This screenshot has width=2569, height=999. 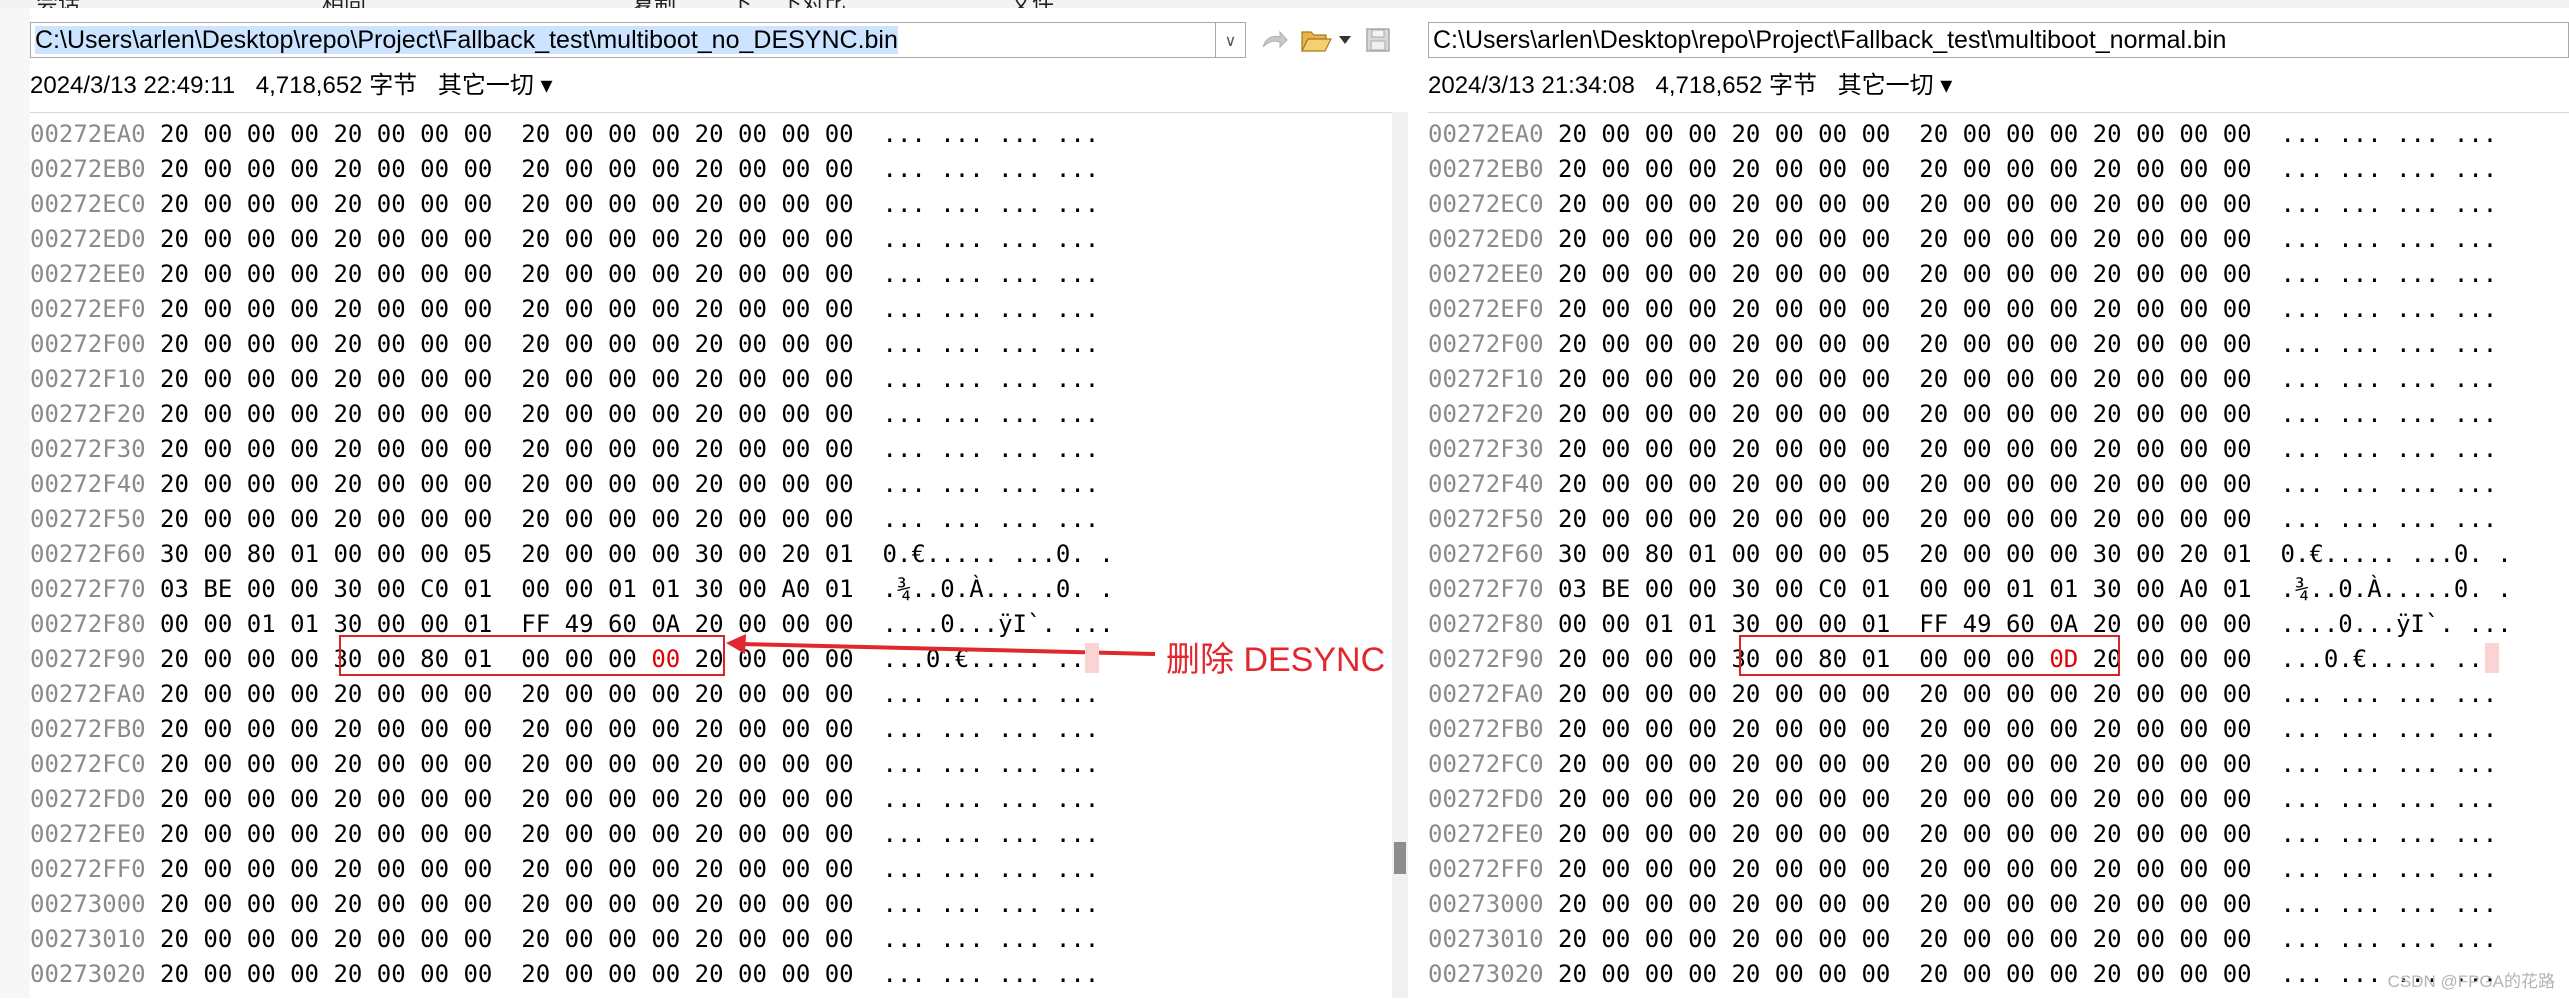 What do you see at coordinates (2471, 981) in the screenshot?
I see `watermark: CSDN @FPGA的花路` at bounding box center [2471, 981].